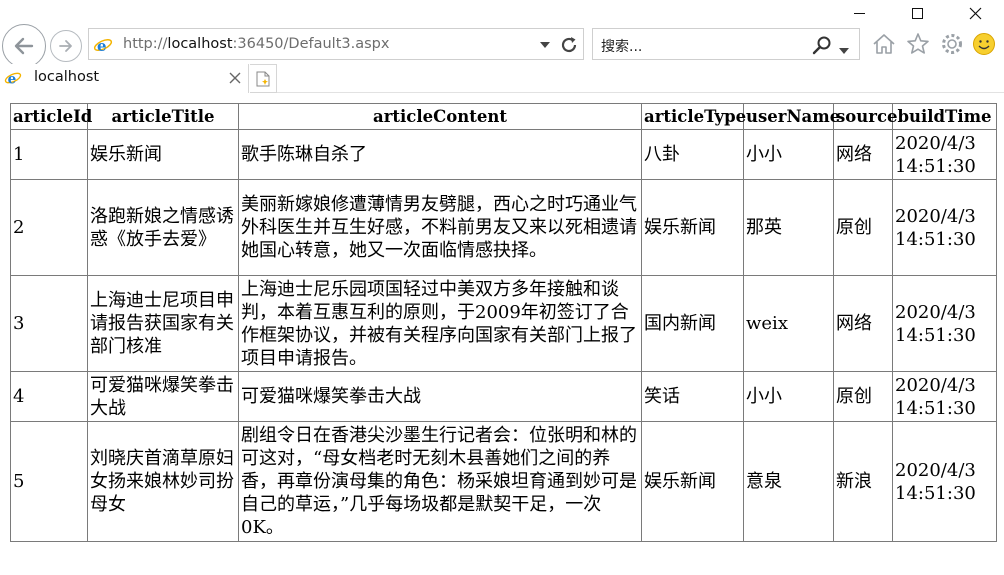  What do you see at coordinates (692, 323) in the screenshot?
I see `cell-article-type: 国内新闻` at bounding box center [692, 323].